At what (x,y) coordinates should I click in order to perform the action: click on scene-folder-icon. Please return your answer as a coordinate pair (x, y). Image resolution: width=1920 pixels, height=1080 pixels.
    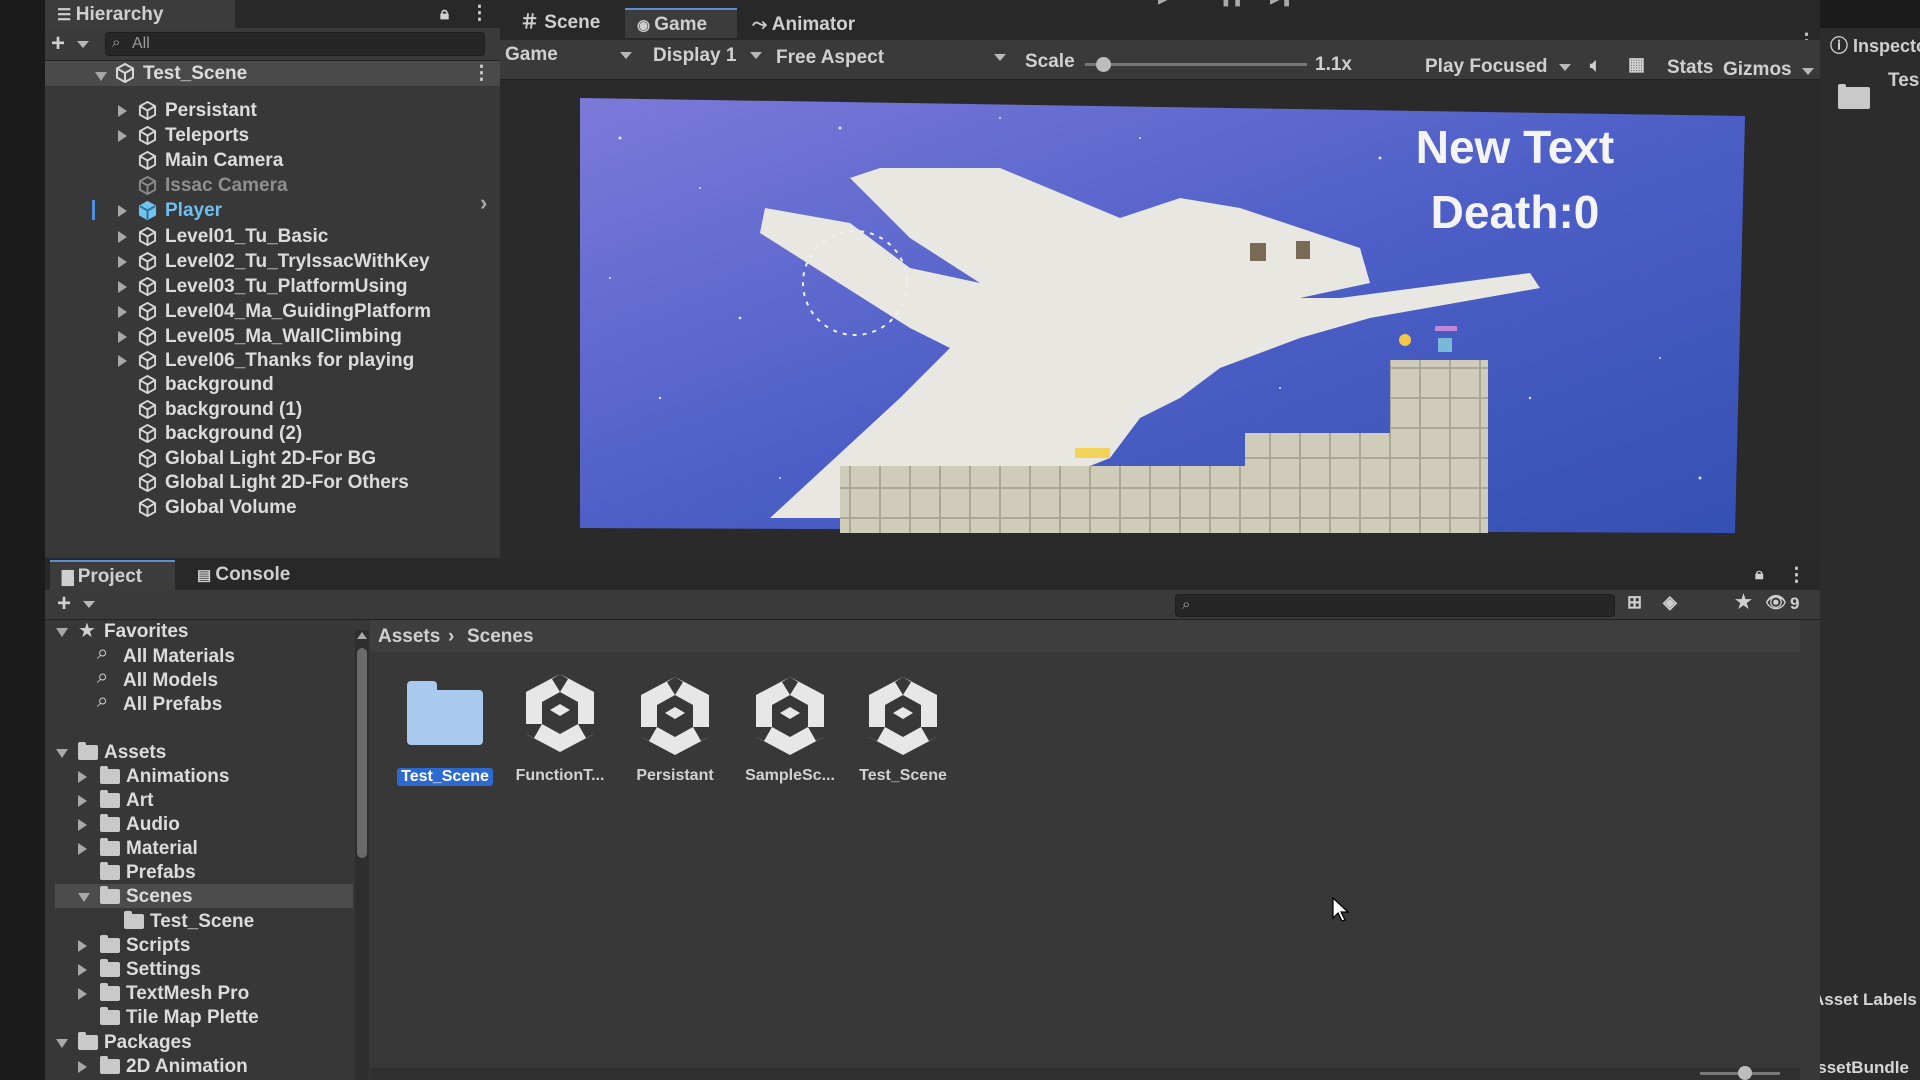
    Looking at the image, I should click on (445, 713).